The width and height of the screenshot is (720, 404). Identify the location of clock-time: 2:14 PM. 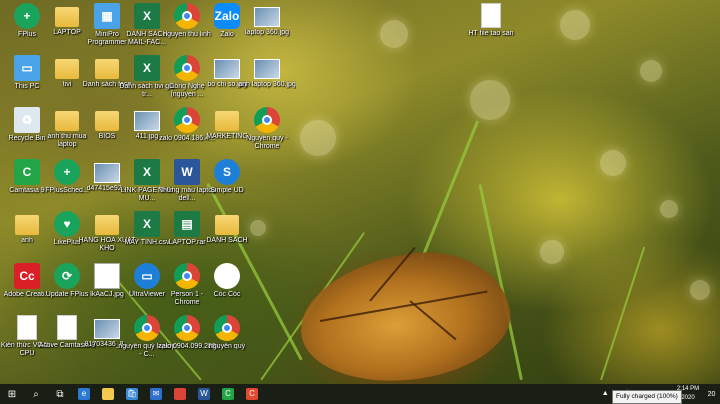
(688, 389).